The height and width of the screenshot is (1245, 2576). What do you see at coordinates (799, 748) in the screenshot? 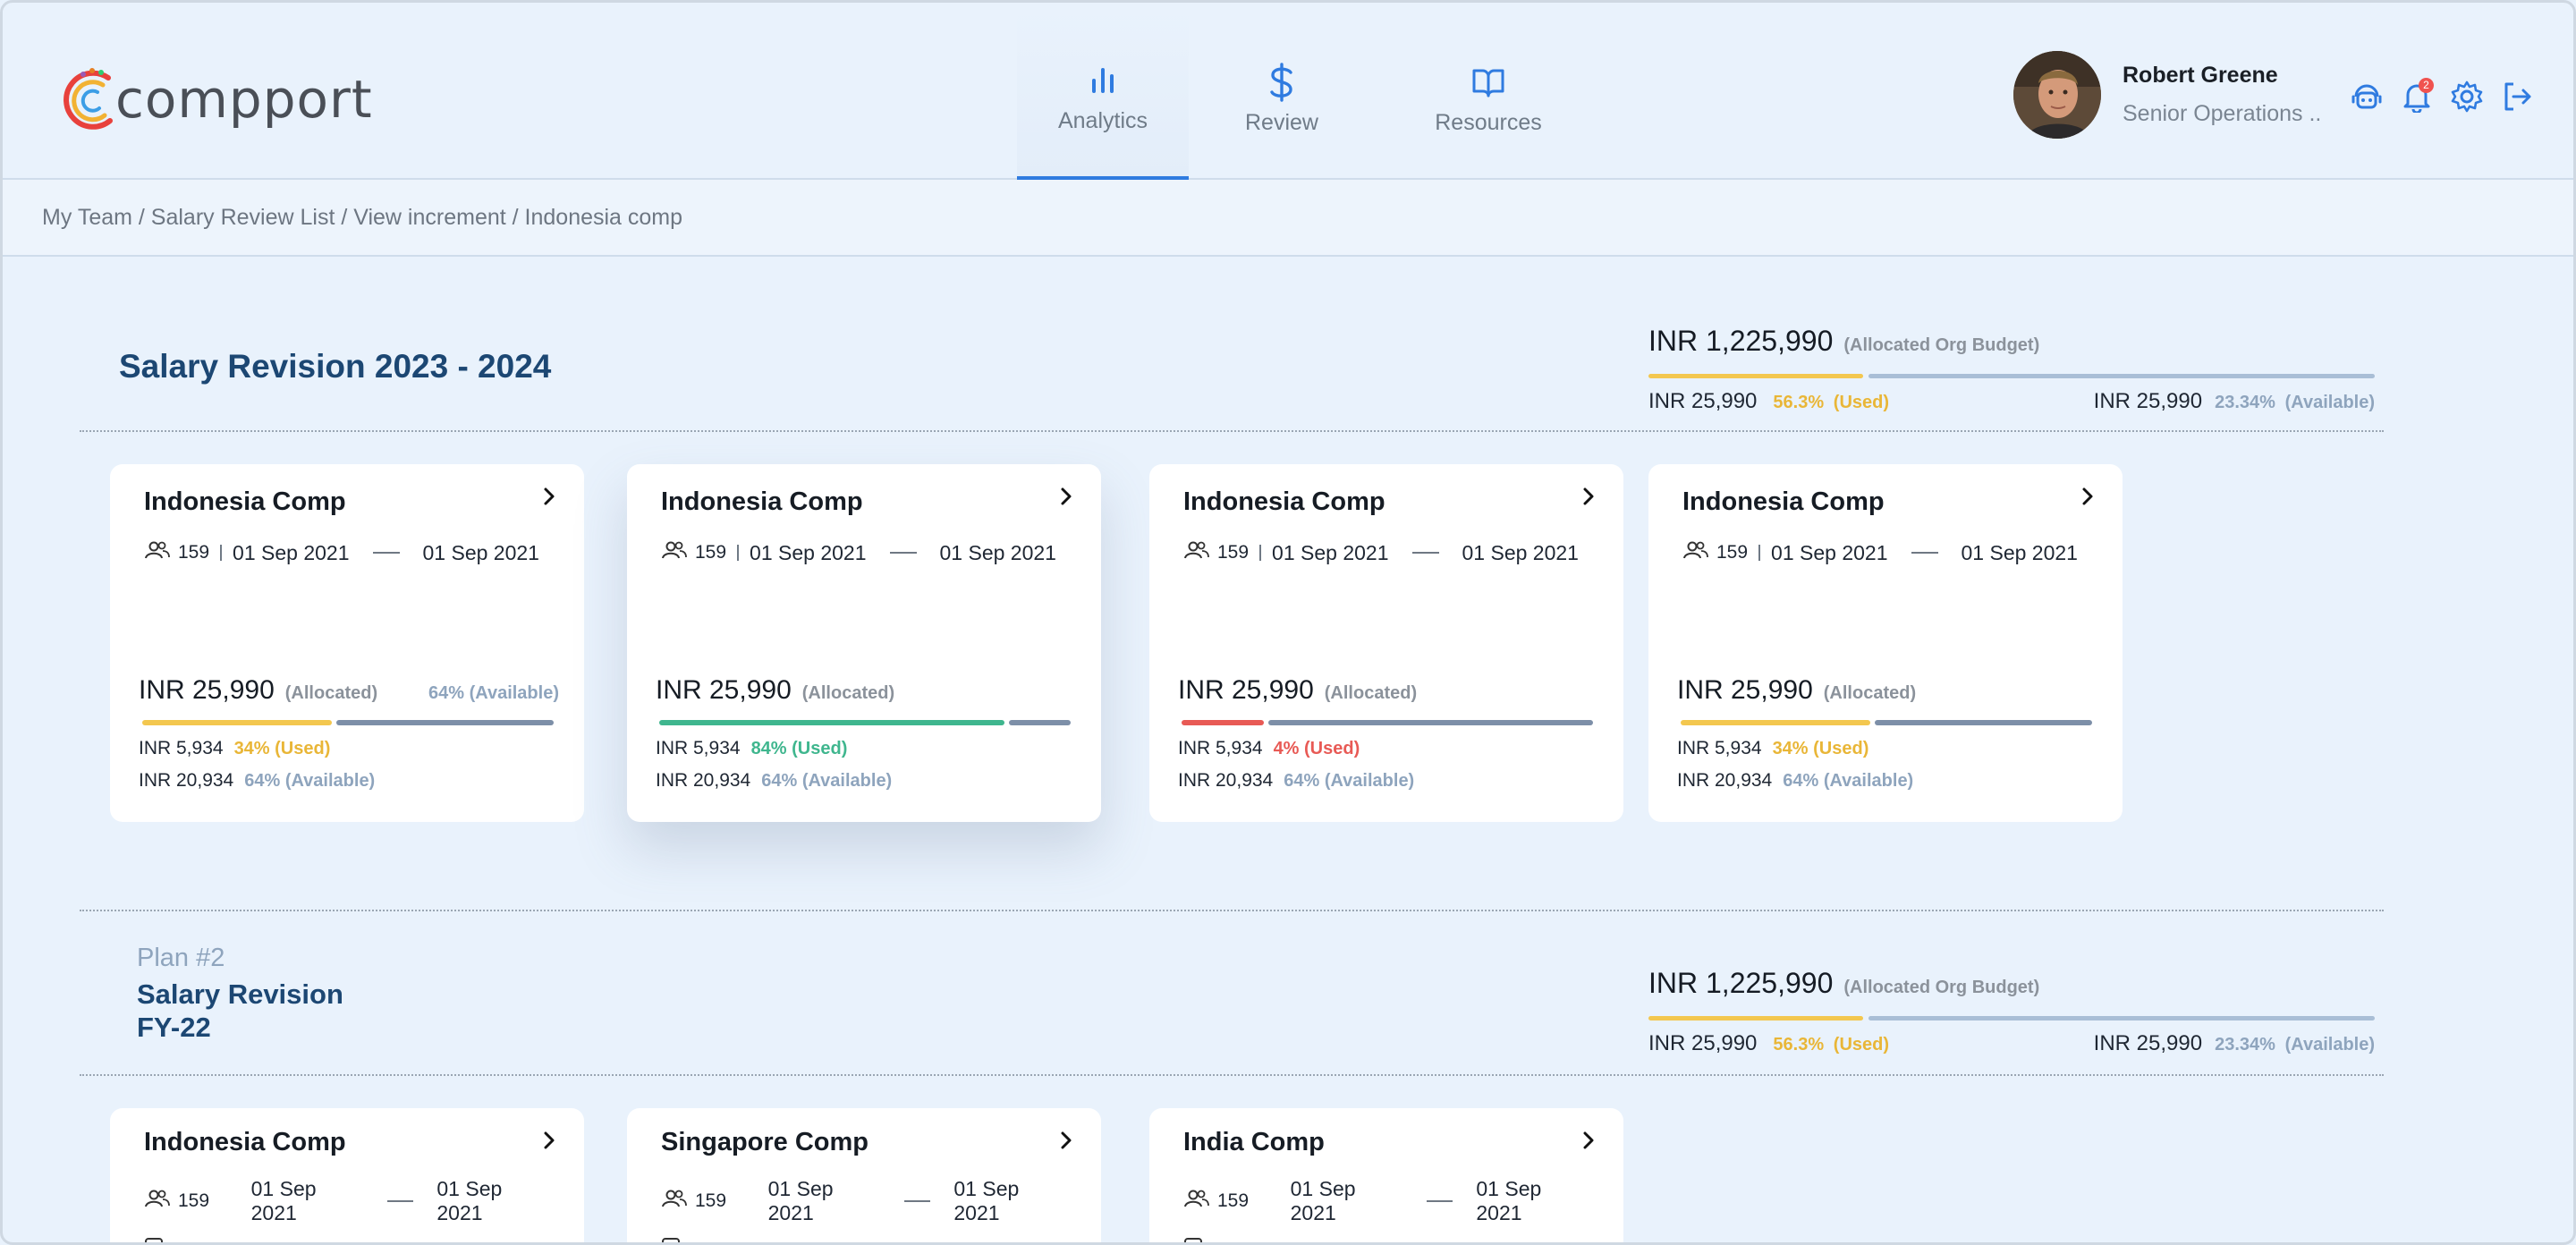
I see `used-pct: 84% (Used)` at bounding box center [799, 748].